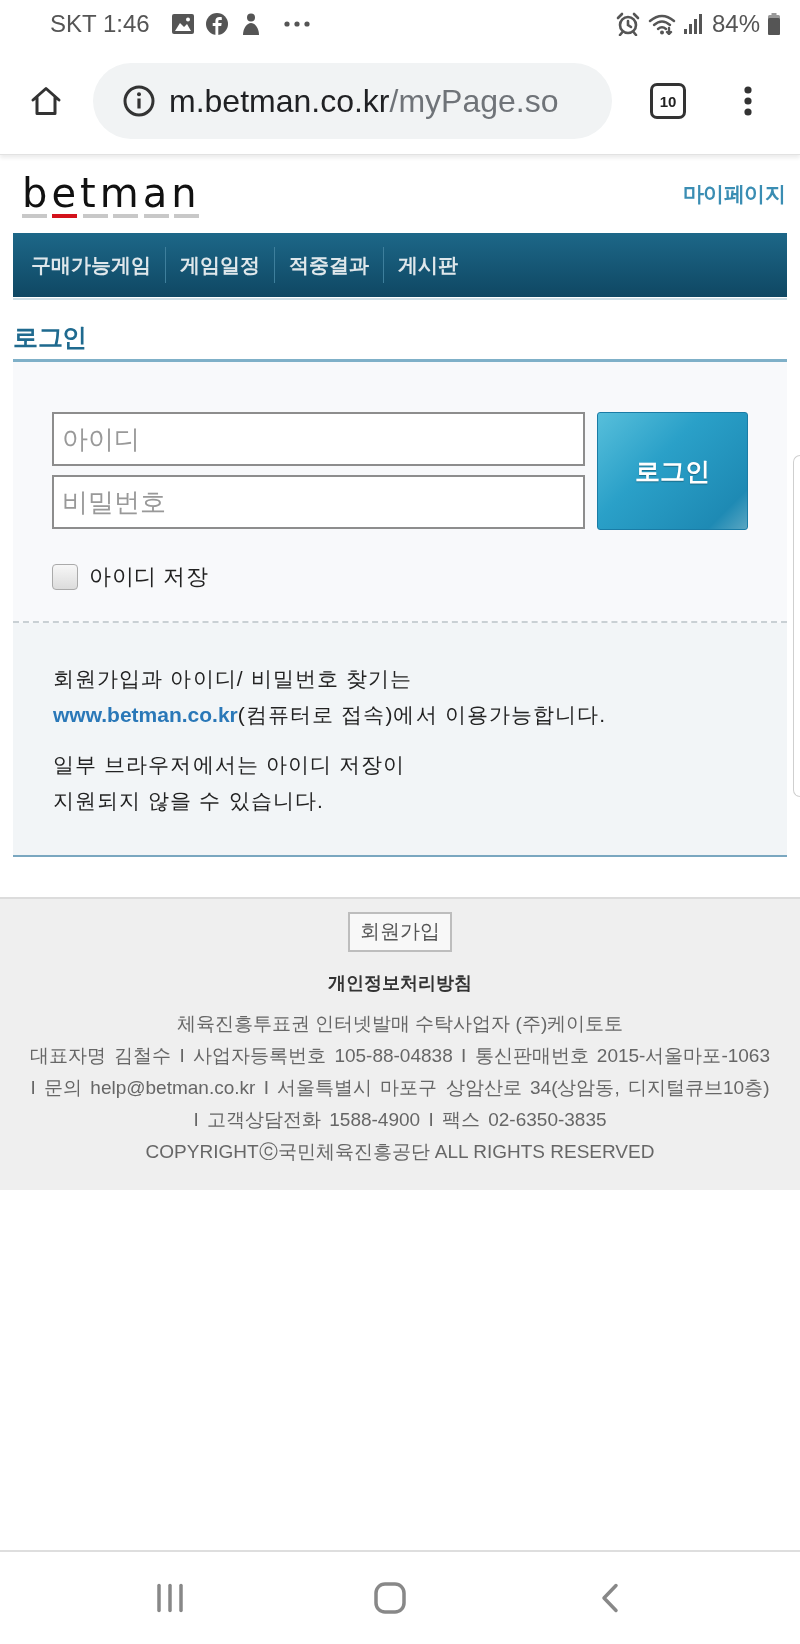  I want to click on remember-checkbox, so click(65, 577).